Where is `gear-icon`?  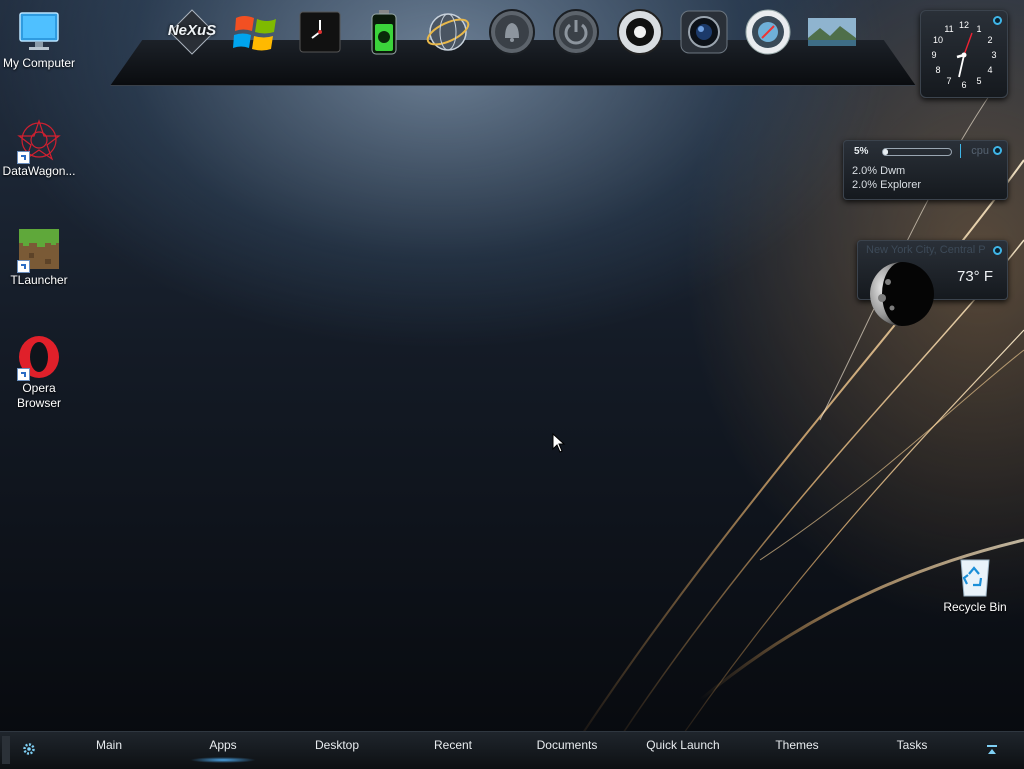
gear-icon is located at coordinates (29, 749).